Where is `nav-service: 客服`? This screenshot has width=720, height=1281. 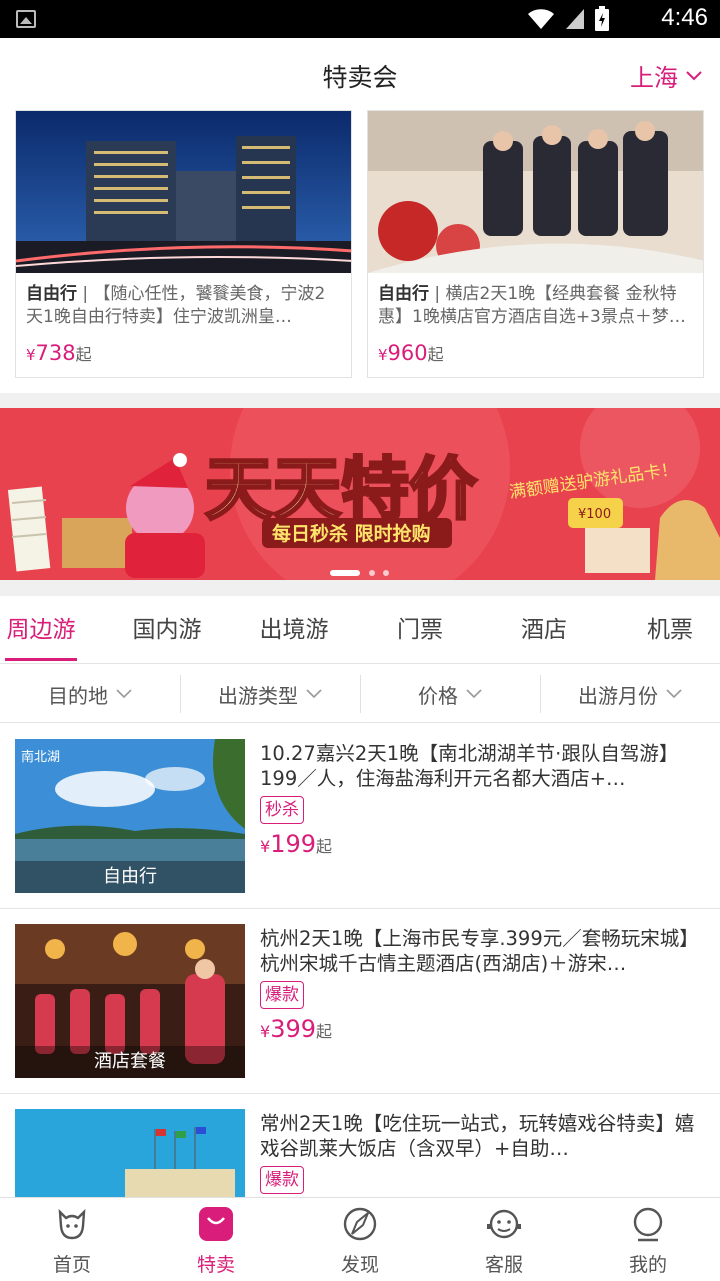 nav-service: 客服 is located at coordinates (504, 1239).